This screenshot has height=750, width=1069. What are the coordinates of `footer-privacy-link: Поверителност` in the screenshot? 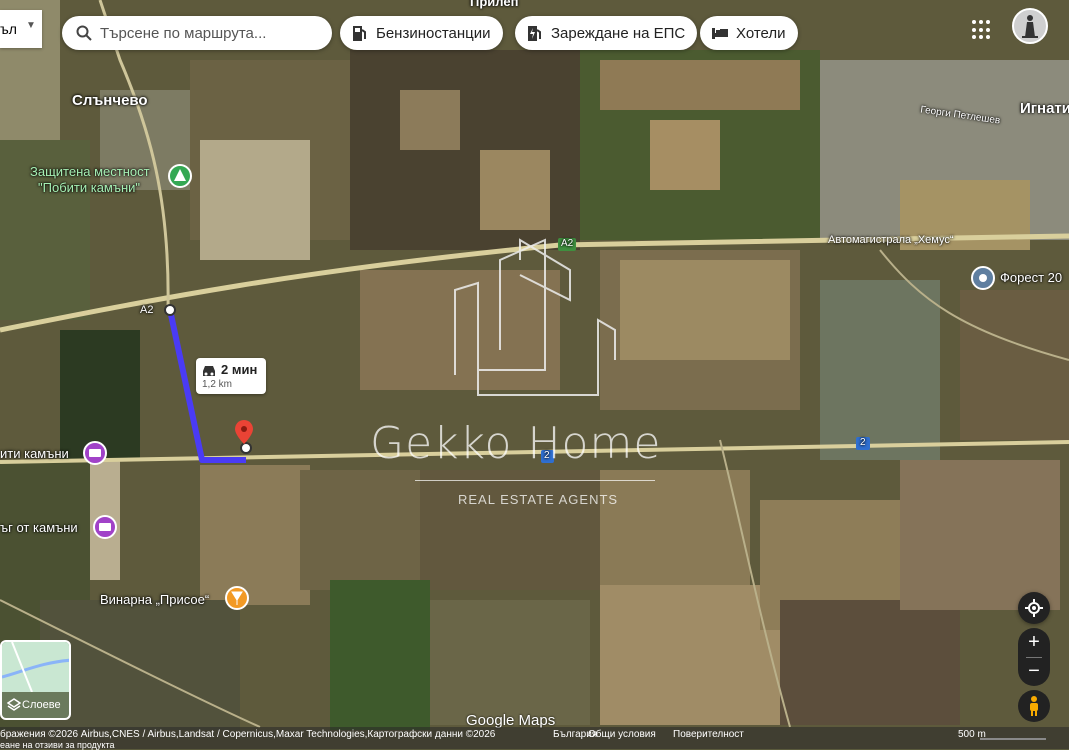 It's located at (708, 734).